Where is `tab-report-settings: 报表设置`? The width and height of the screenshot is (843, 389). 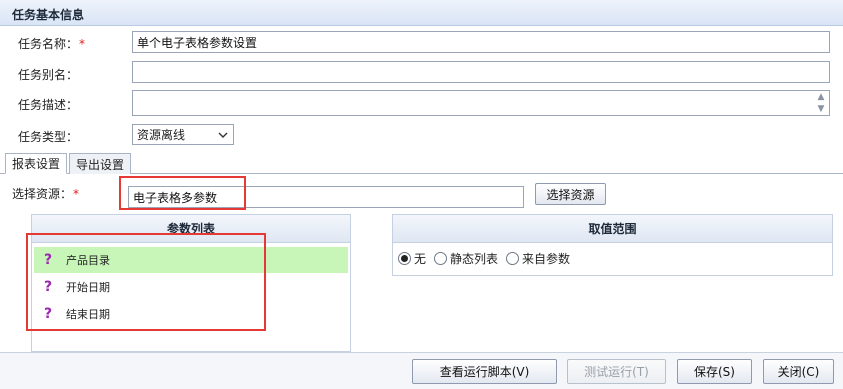
tab-report-settings: 报表设置 is located at coordinates (36, 163).